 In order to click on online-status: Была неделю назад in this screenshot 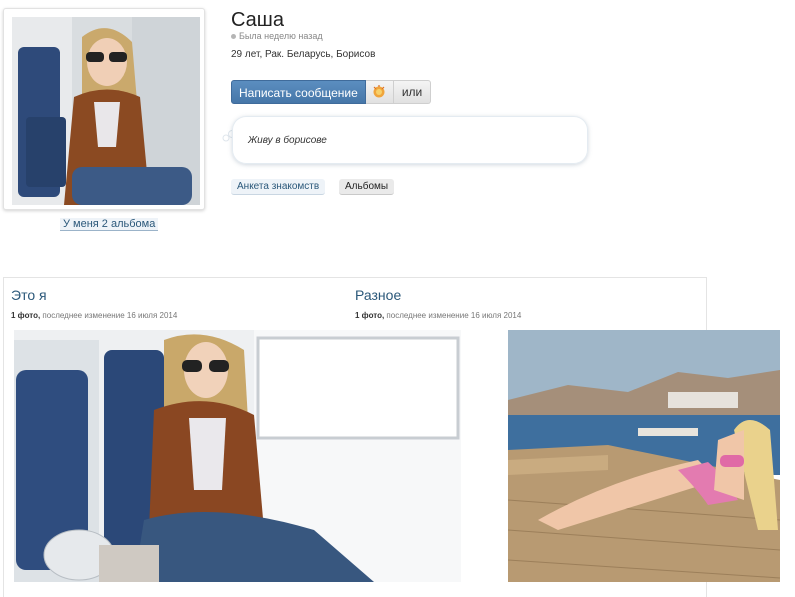, I will do `click(277, 36)`.